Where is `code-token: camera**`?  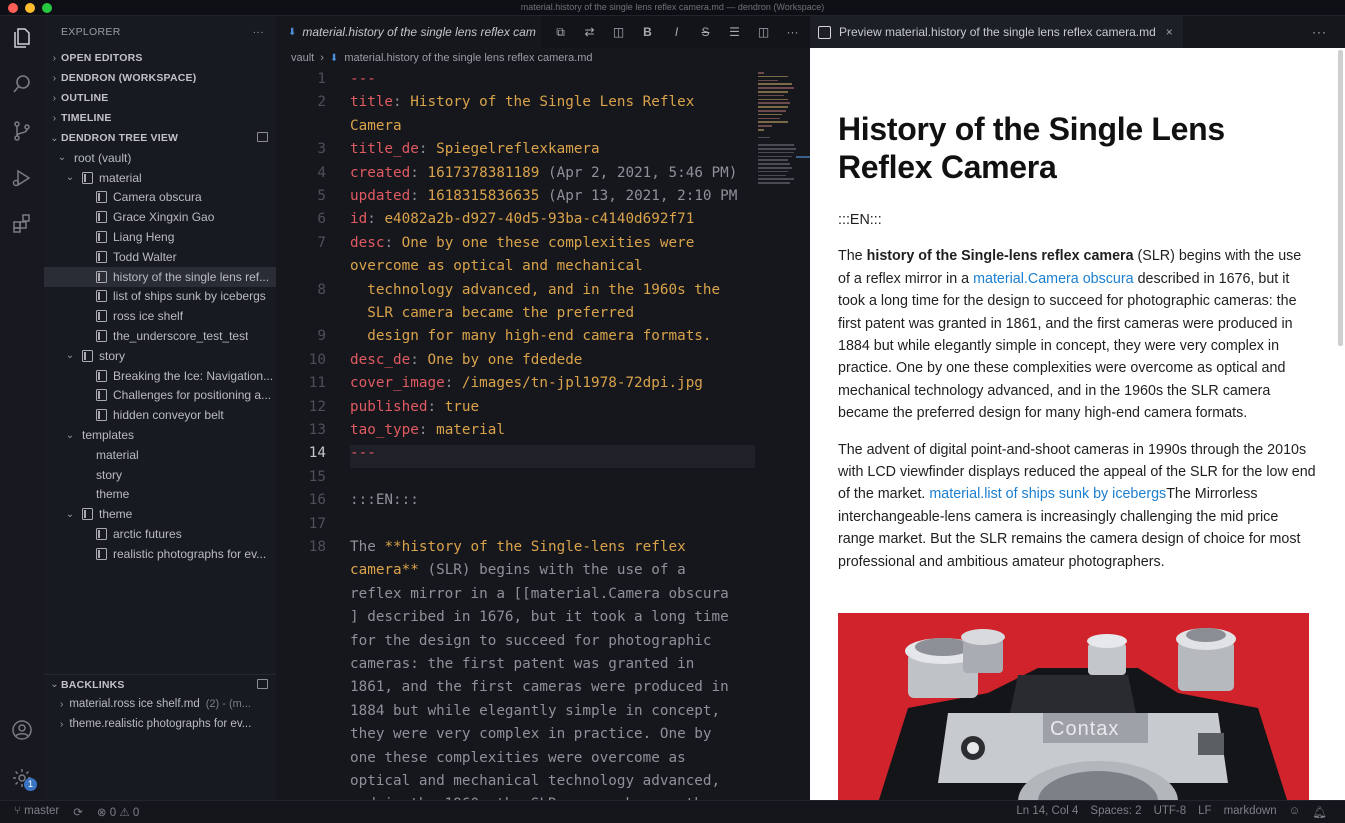
code-token: camera** is located at coordinates (384, 570).